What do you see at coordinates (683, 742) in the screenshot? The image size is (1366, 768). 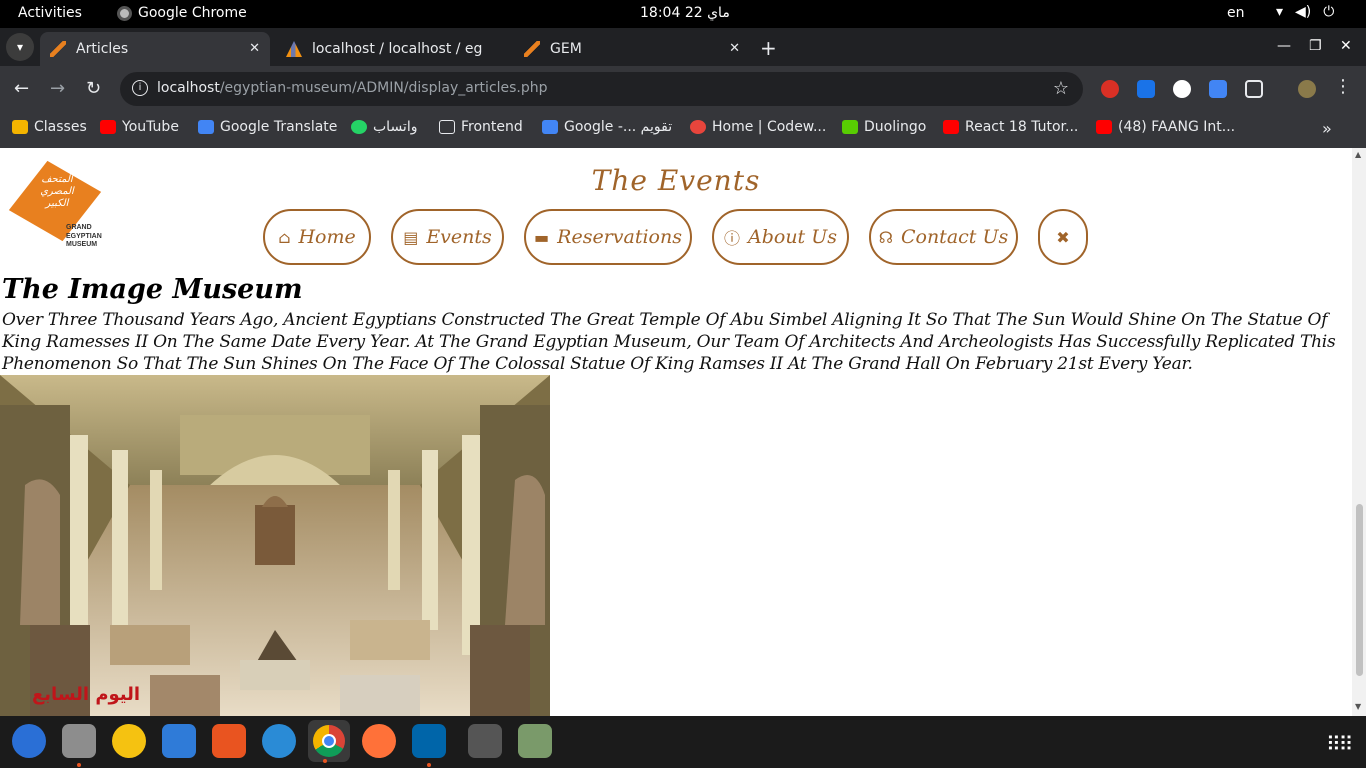 I see `ubuntu-dock: ⠿⠿` at bounding box center [683, 742].